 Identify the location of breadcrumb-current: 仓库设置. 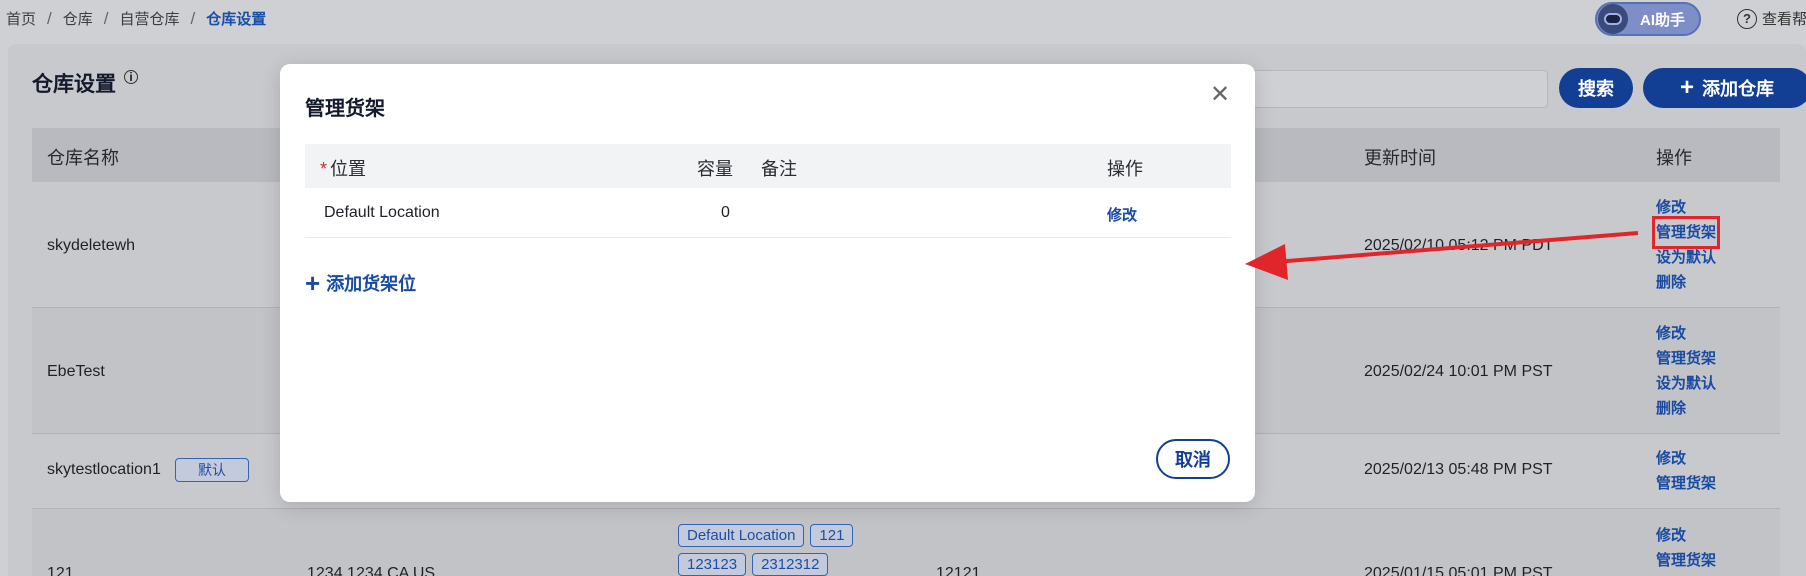
(236, 19).